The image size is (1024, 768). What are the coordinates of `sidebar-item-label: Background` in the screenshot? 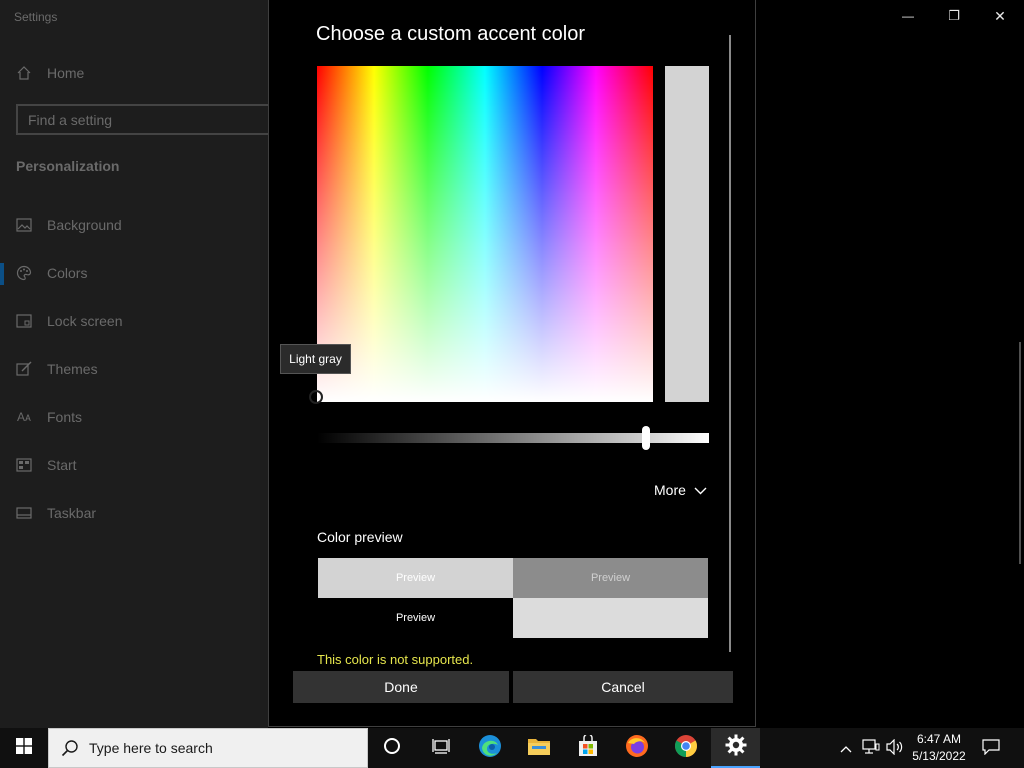 It's located at (84, 225).